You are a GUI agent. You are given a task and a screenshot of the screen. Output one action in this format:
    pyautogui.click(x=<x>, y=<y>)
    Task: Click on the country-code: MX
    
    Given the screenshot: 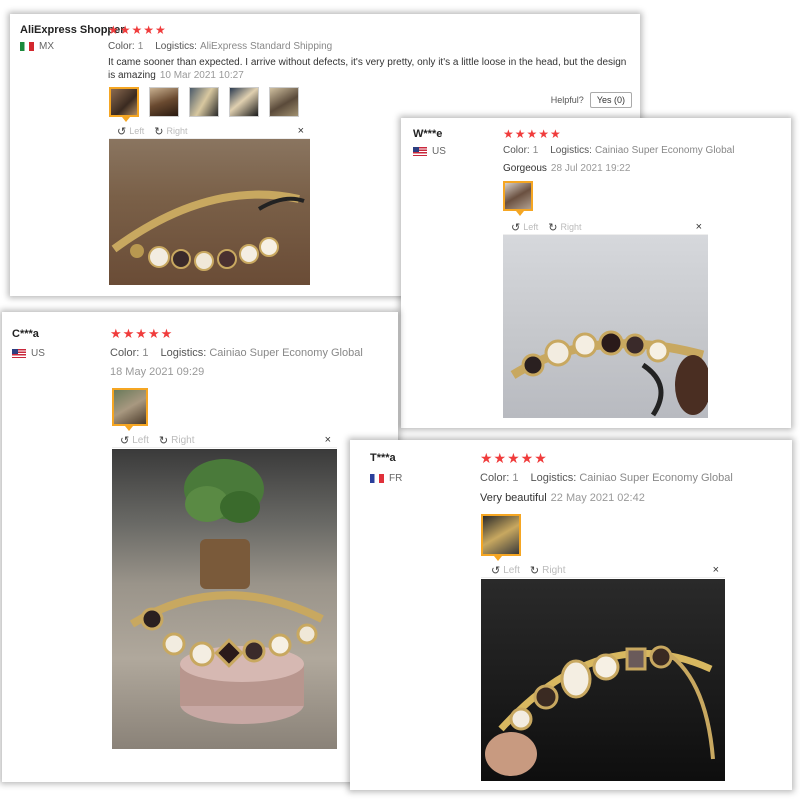 What is the action you would take?
    pyautogui.click(x=46, y=46)
    